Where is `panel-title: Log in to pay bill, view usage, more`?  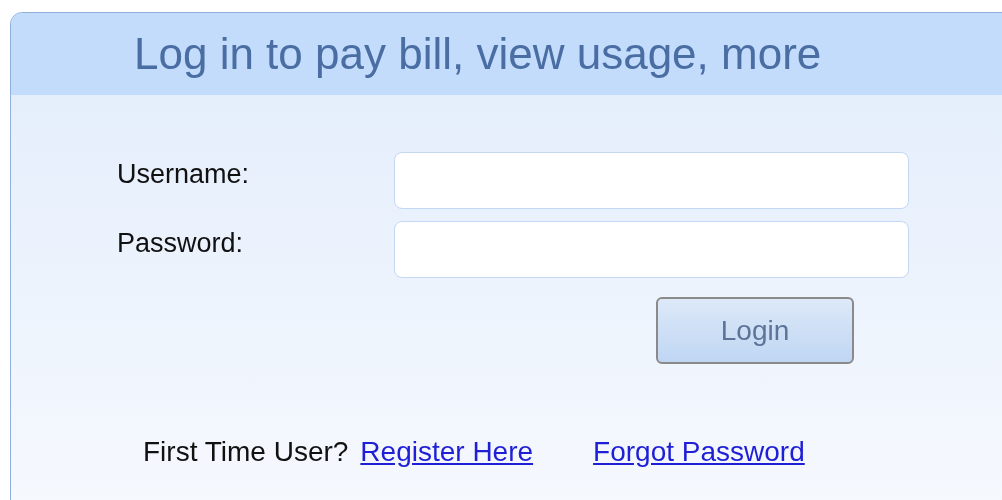
panel-title: Log in to pay bill, view usage, more is located at coordinates (478, 54).